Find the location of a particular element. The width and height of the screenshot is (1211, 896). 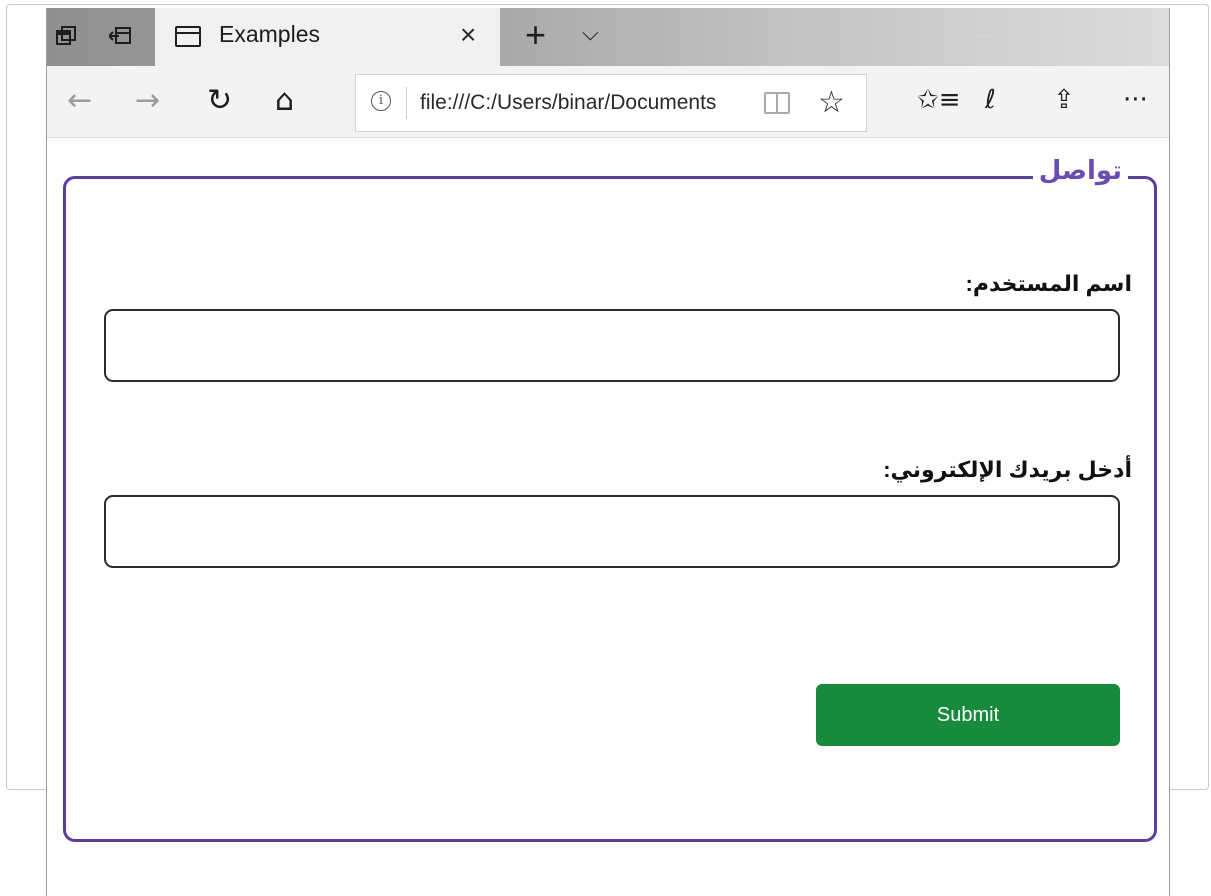

address-bar: i file:///C:/Users/binar/Documents ☆ is located at coordinates (611, 103).